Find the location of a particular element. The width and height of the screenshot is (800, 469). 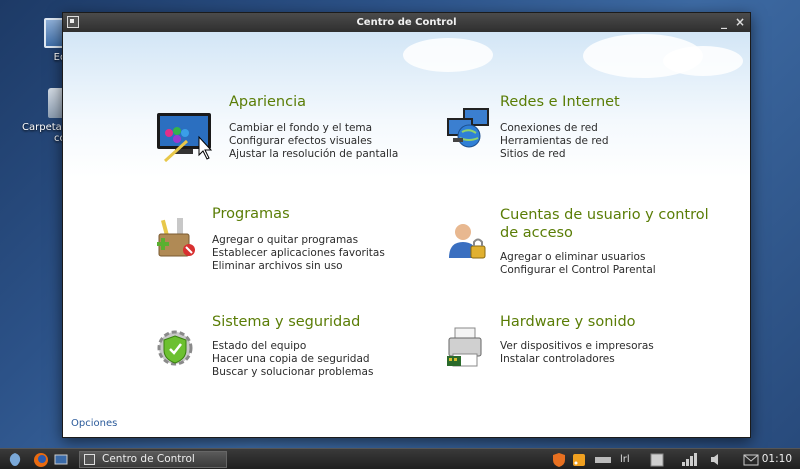

network-tray is located at coordinates (689, 459).